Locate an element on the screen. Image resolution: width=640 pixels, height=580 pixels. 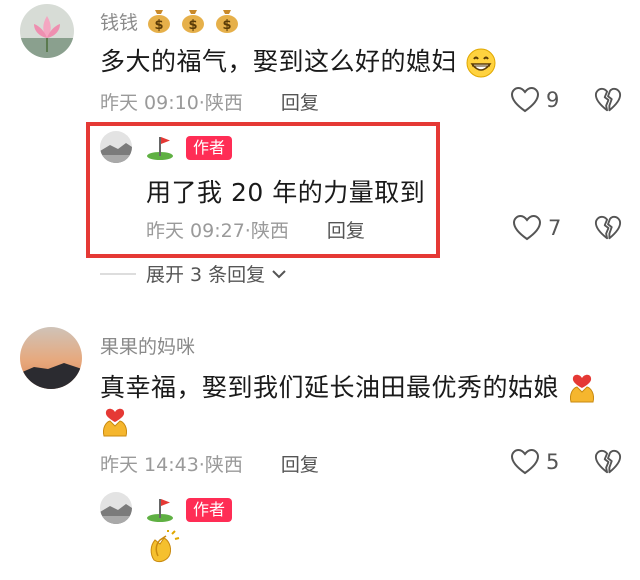
like-count: 7 is located at coordinates (555, 228).